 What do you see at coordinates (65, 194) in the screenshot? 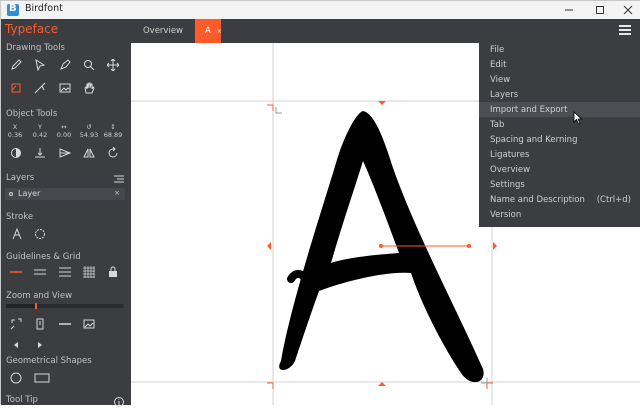
I see `layer-row: Layer ×` at bounding box center [65, 194].